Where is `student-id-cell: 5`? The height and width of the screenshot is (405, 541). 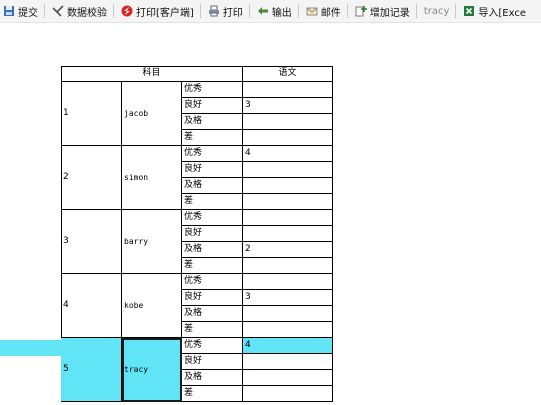
student-id-cell: 5 is located at coordinates (91, 370).